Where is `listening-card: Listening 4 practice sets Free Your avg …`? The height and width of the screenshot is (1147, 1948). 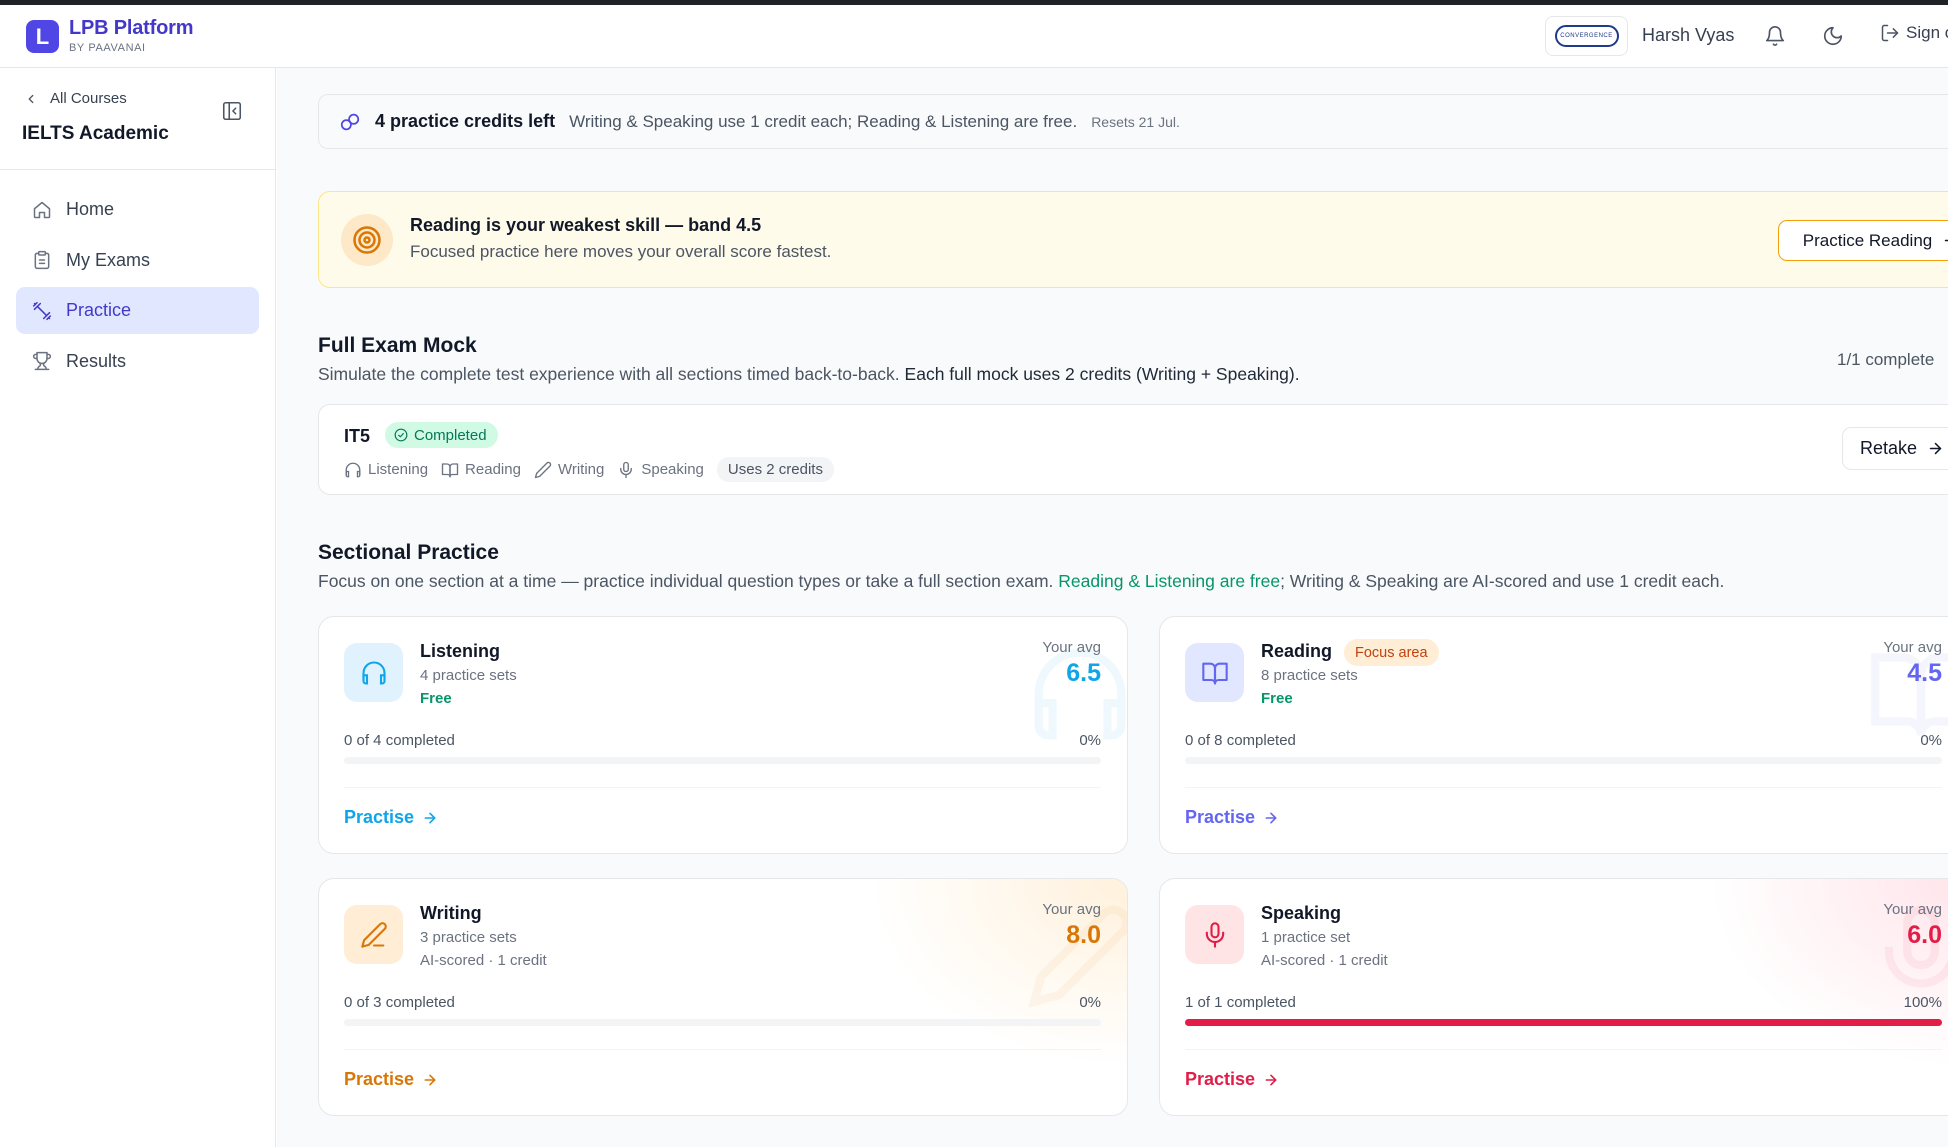
listening-card: Listening 4 practice sets Free Your avg … is located at coordinates (723, 735).